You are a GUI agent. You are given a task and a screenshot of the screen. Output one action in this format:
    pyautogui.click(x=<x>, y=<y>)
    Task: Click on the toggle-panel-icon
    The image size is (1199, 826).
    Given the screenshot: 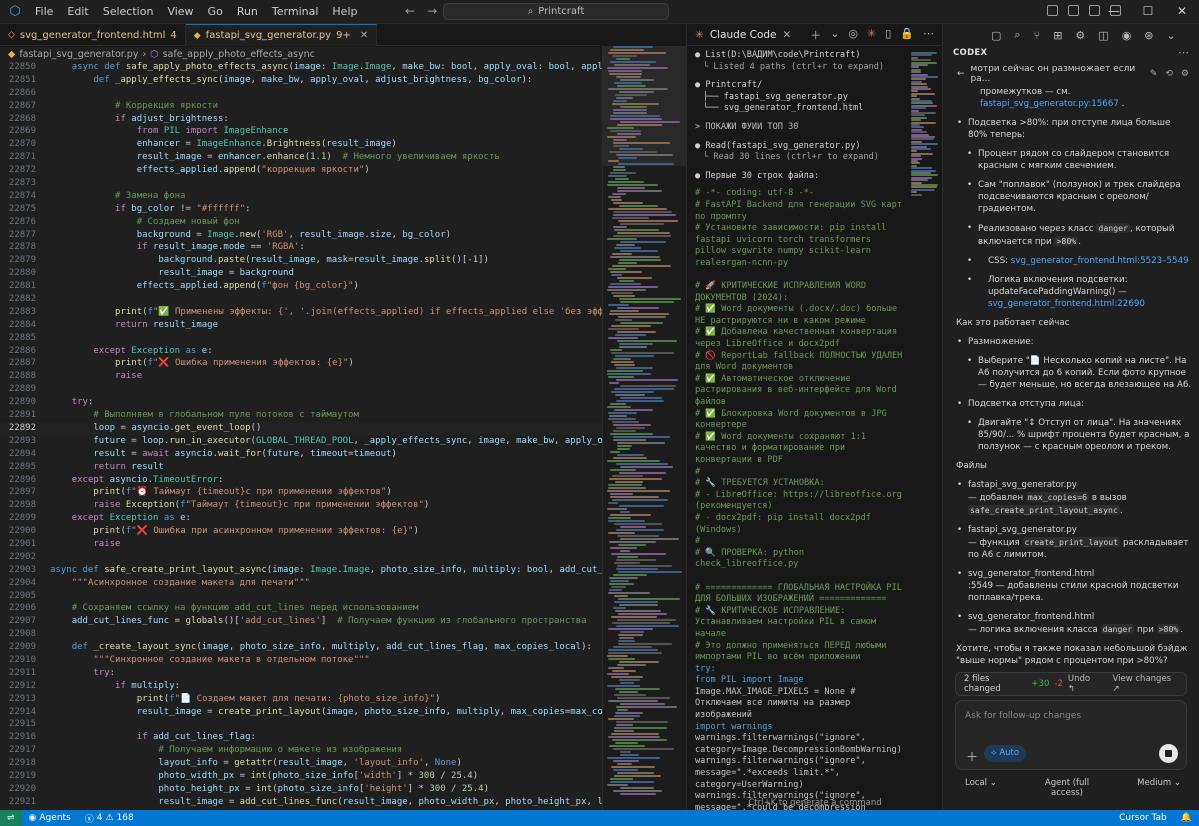 What is the action you would take?
    pyautogui.click(x=1073, y=10)
    